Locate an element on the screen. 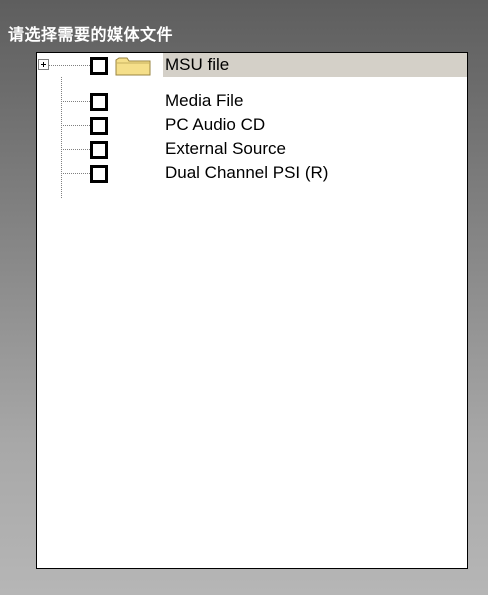  tree-item-label: Media File is located at coordinates (204, 100).